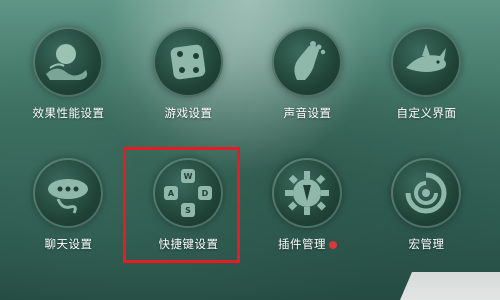  I want to click on swirl-icon, so click(426, 193).